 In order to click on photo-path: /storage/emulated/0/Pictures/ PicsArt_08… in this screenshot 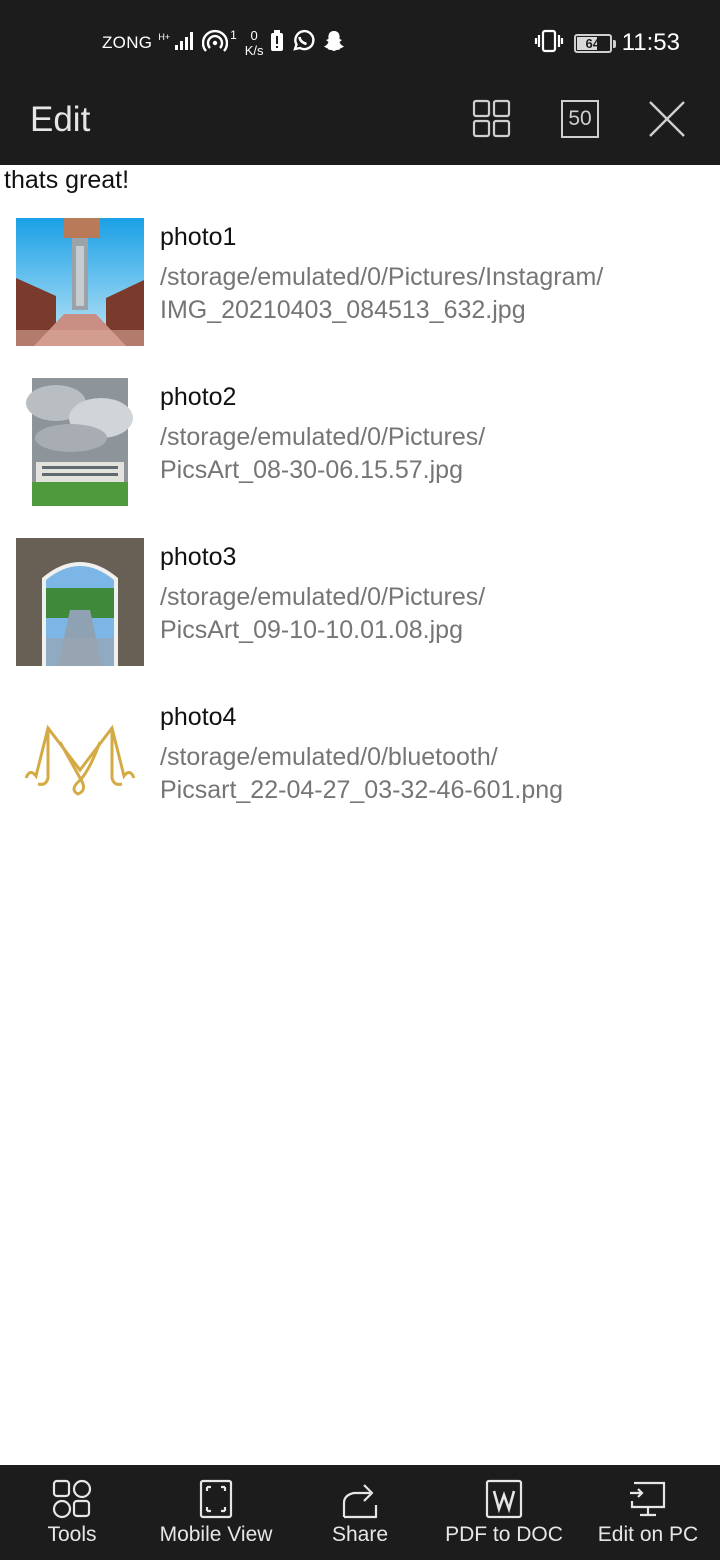, I will do `click(432, 454)`.